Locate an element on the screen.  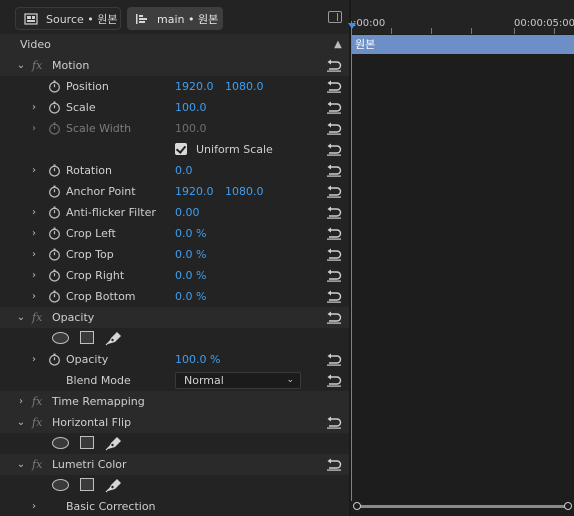
time-ruler: :00:00 00:00:05:00 is located at coordinates (462, 17).